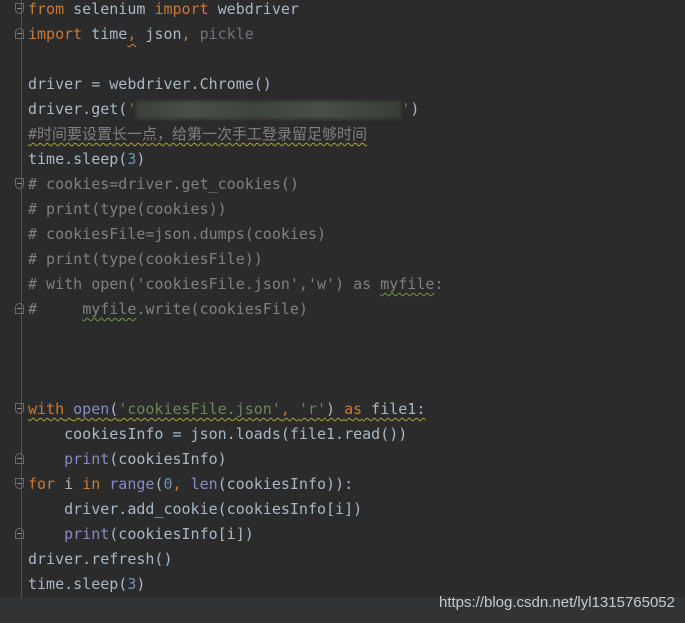  What do you see at coordinates (181, 534) in the screenshot?
I see `code-token: (cookiesInfo[i])` at bounding box center [181, 534].